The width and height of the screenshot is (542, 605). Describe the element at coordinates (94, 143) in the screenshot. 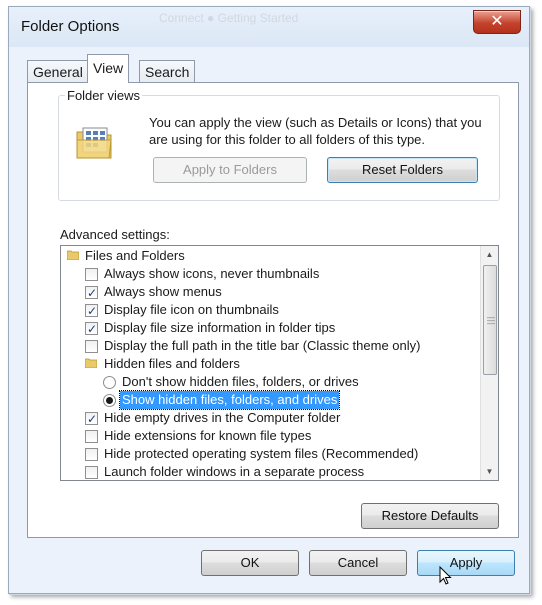

I see `folder-view-icon` at that location.